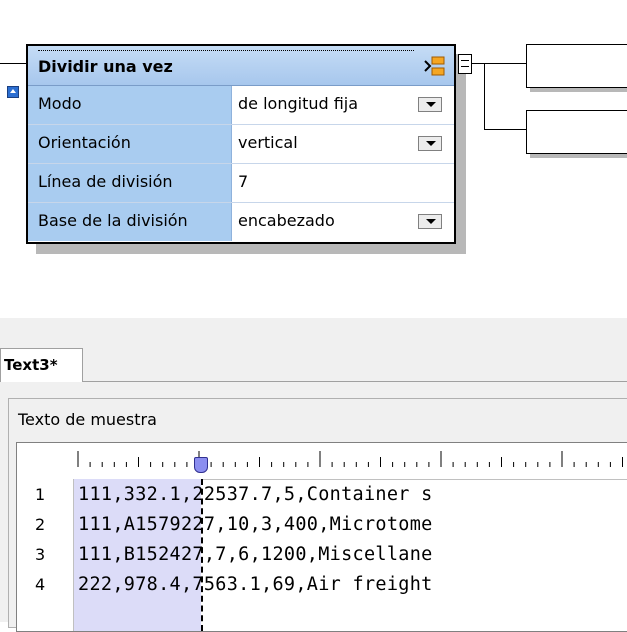  What do you see at coordinates (268, 142) in the screenshot?
I see `row-value: vertical` at bounding box center [268, 142].